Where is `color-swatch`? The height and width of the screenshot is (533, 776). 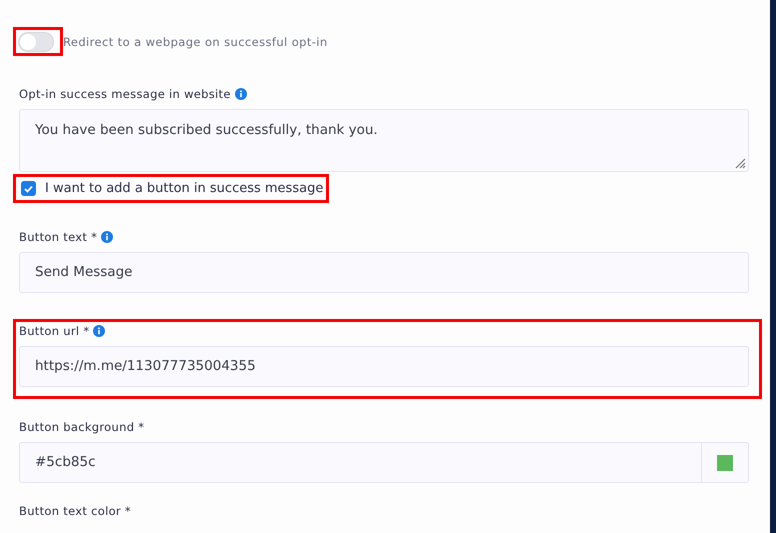
color-swatch is located at coordinates (725, 462).